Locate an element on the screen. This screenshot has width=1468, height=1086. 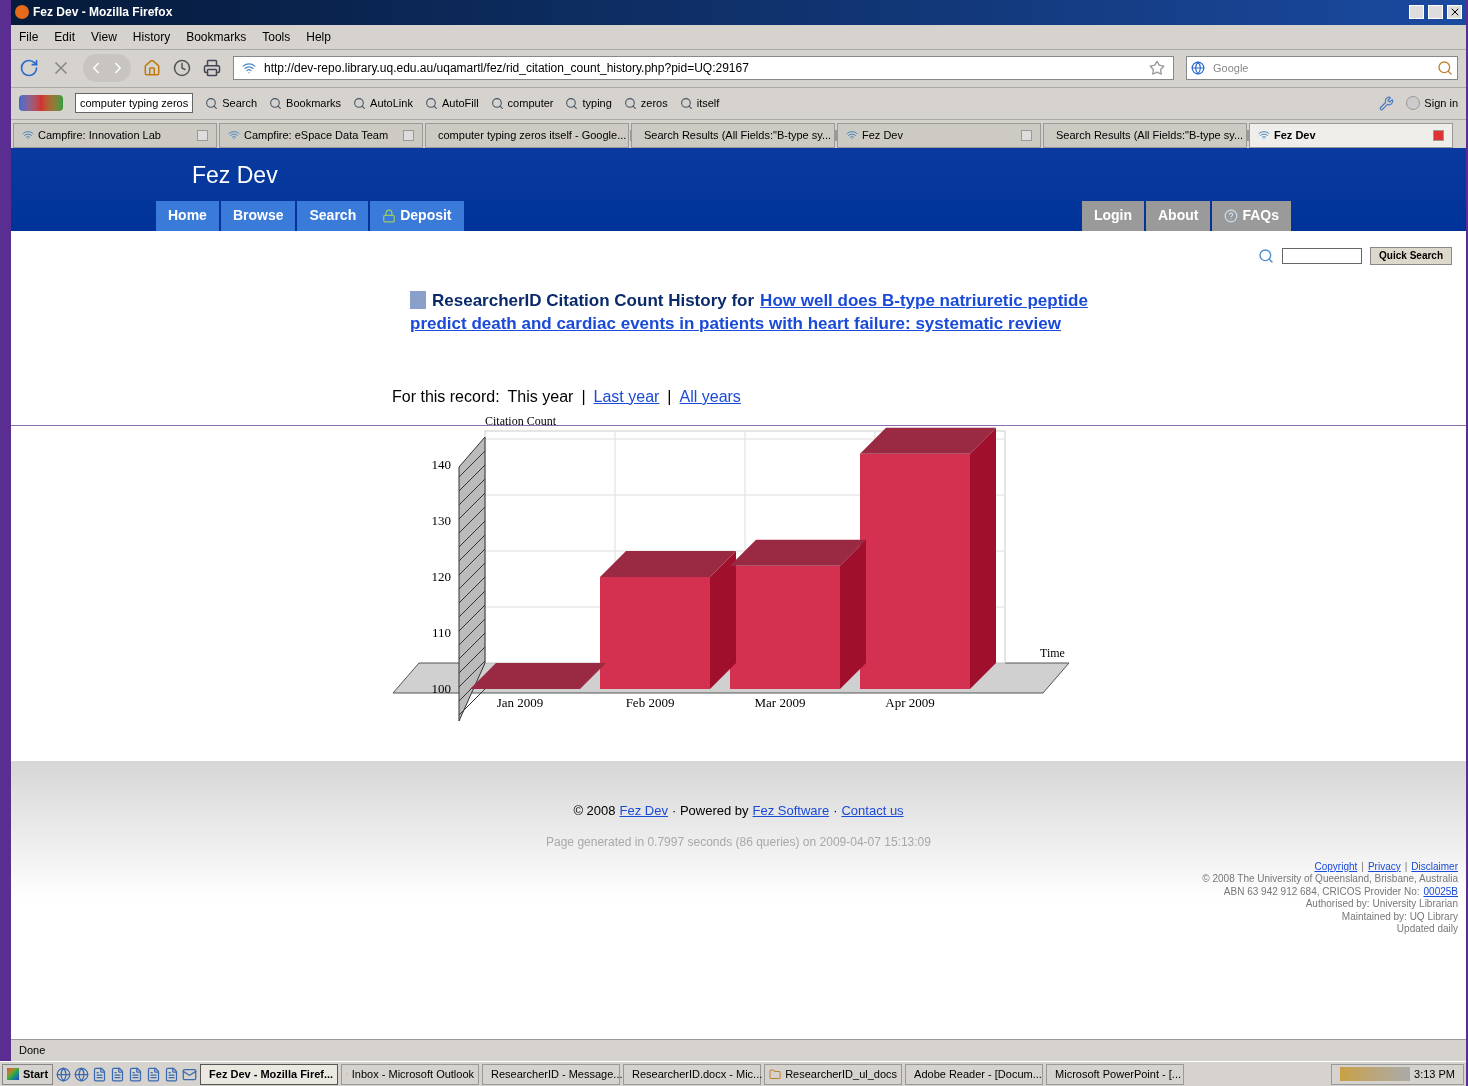
wrench-icon is located at coordinates (1387, 103).